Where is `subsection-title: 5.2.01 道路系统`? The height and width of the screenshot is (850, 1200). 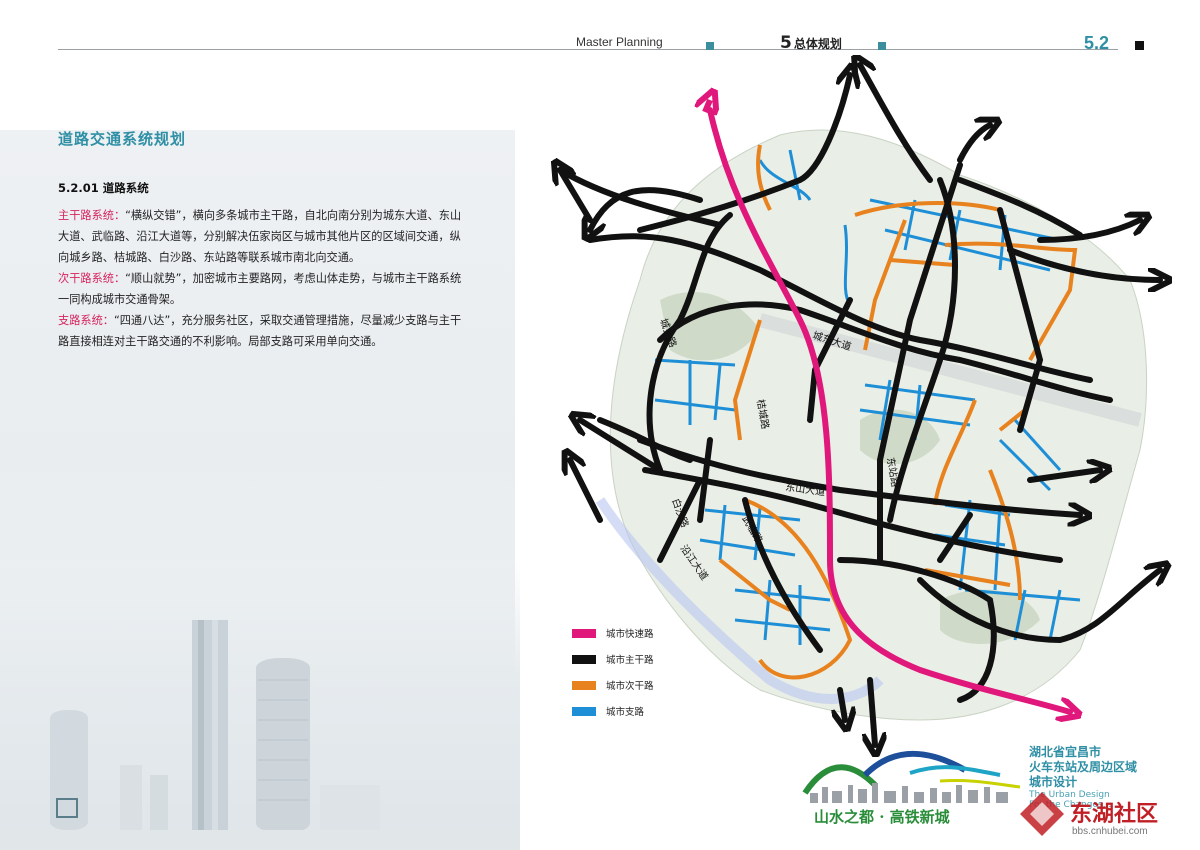
subsection-title: 5.2.01 道路系统 is located at coordinates (103, 188).